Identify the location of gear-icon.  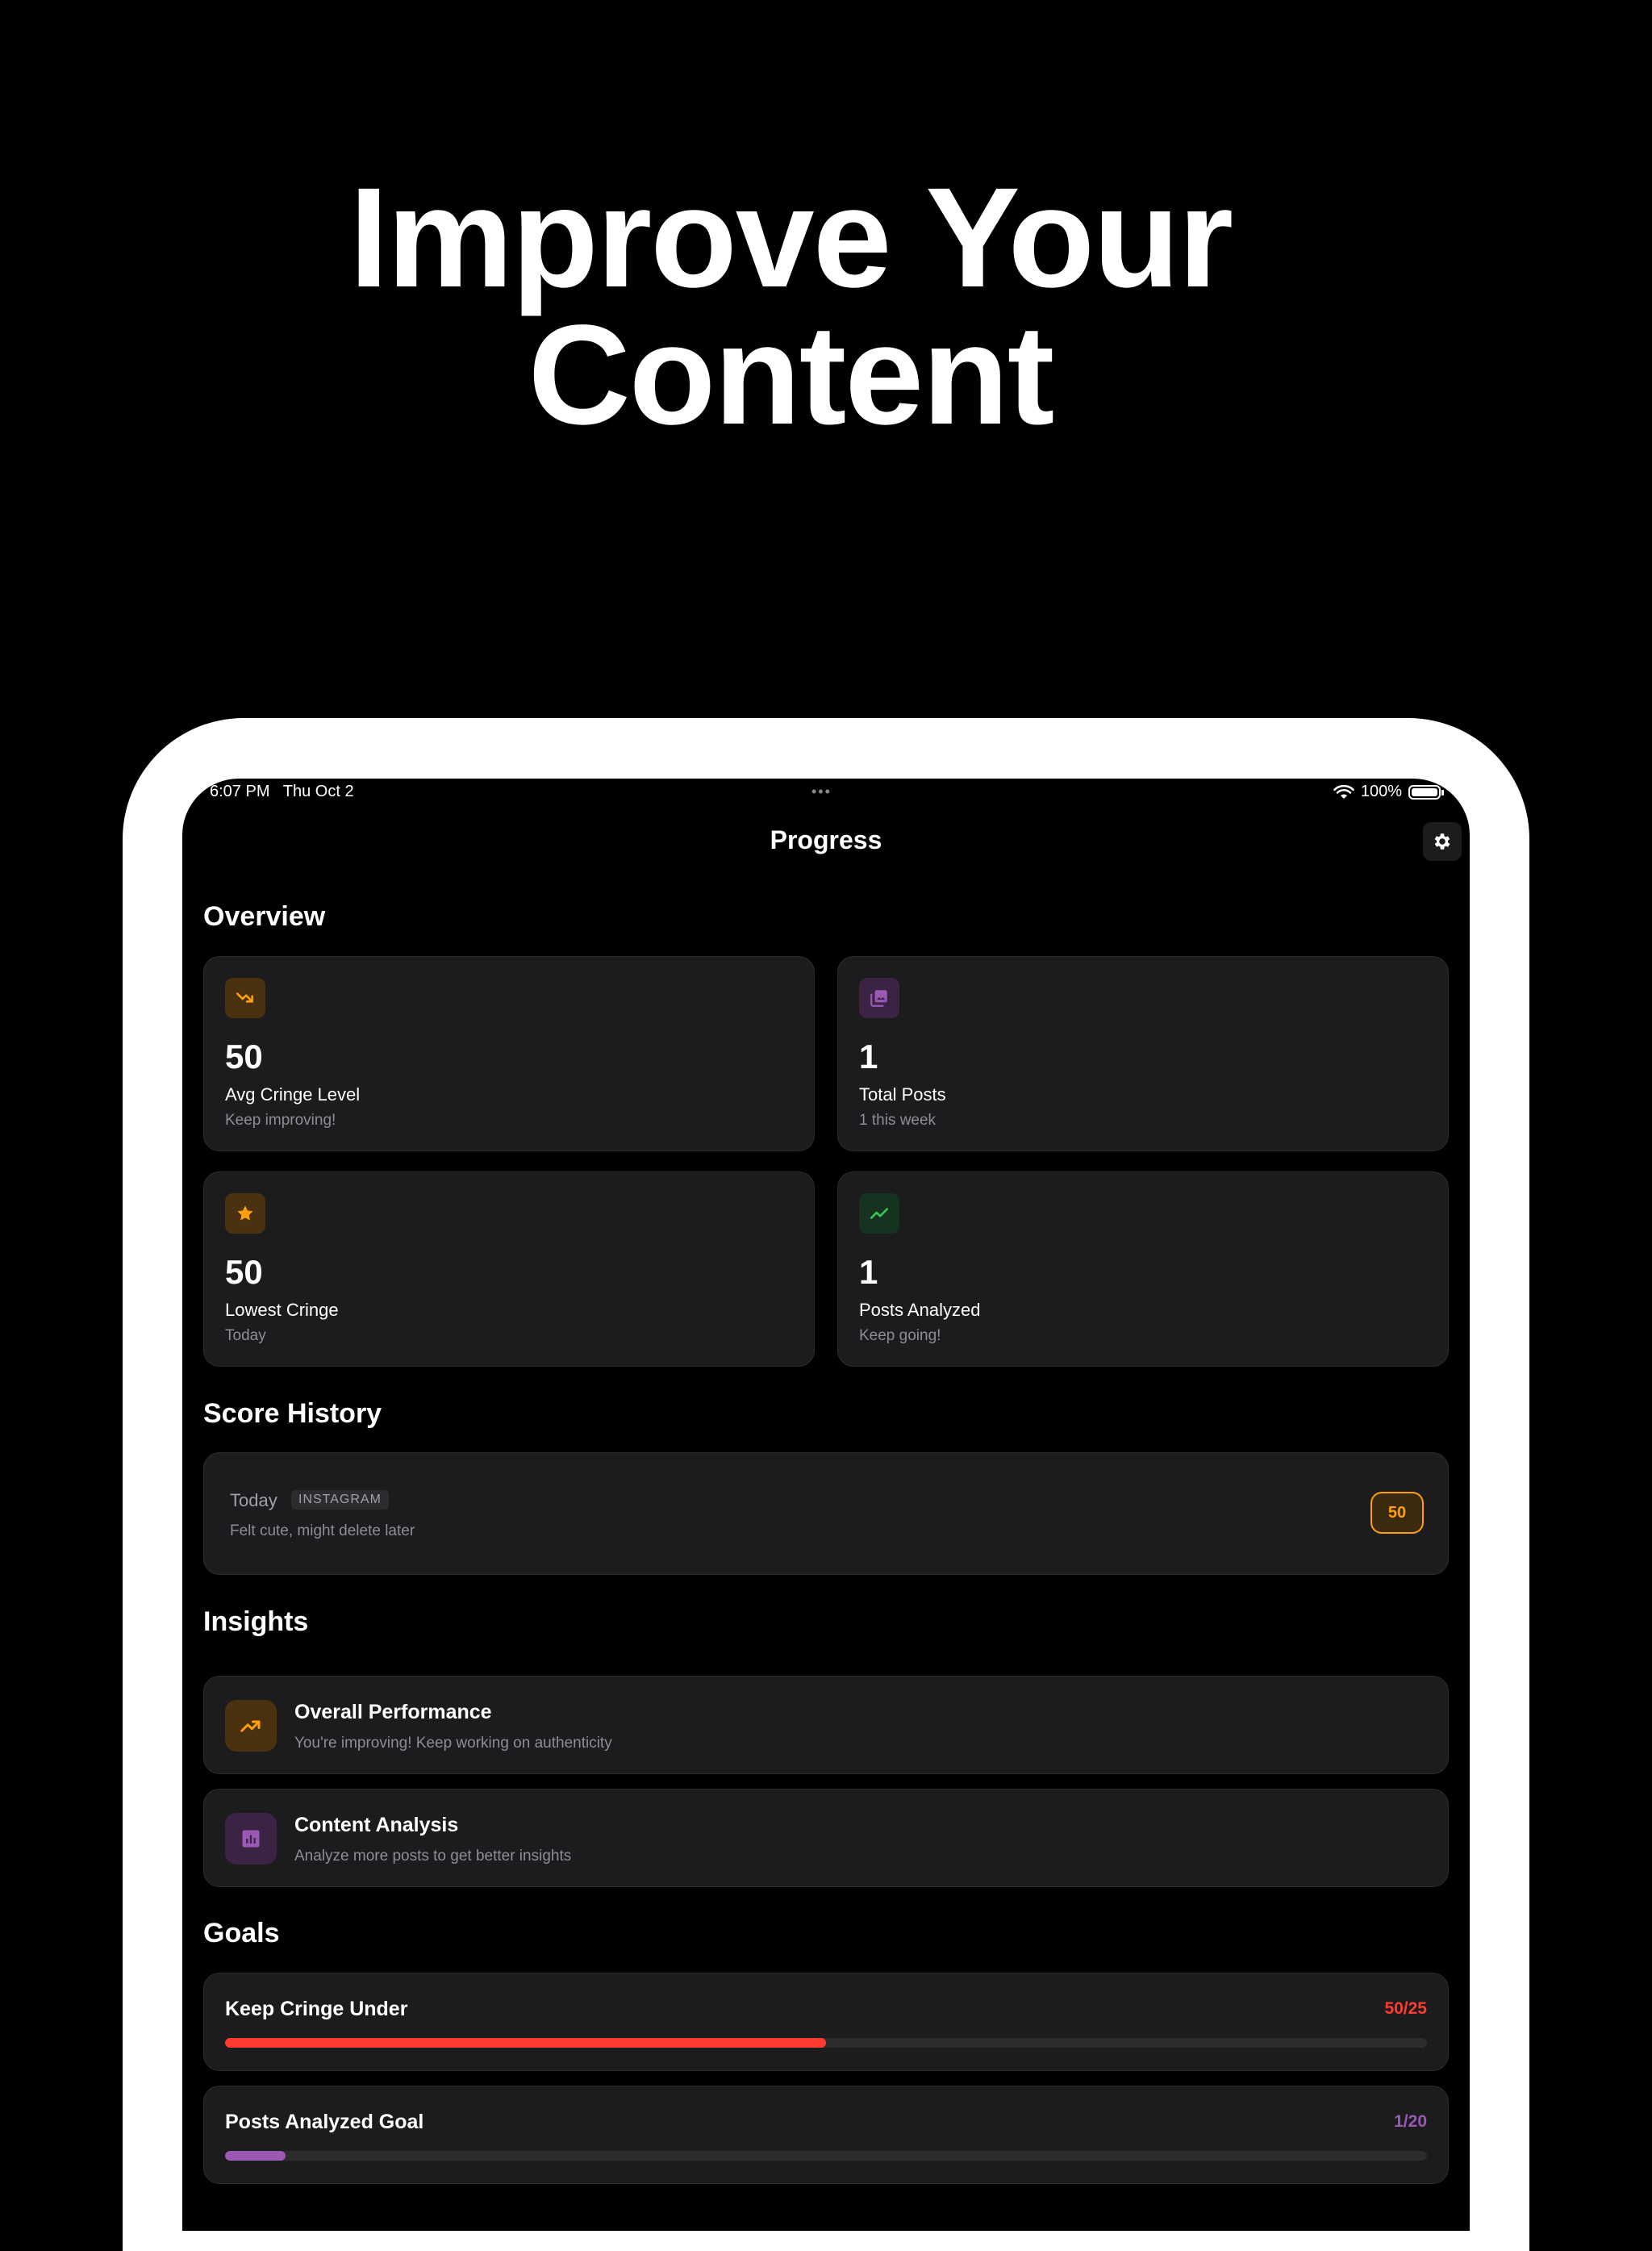
(1442, 841).